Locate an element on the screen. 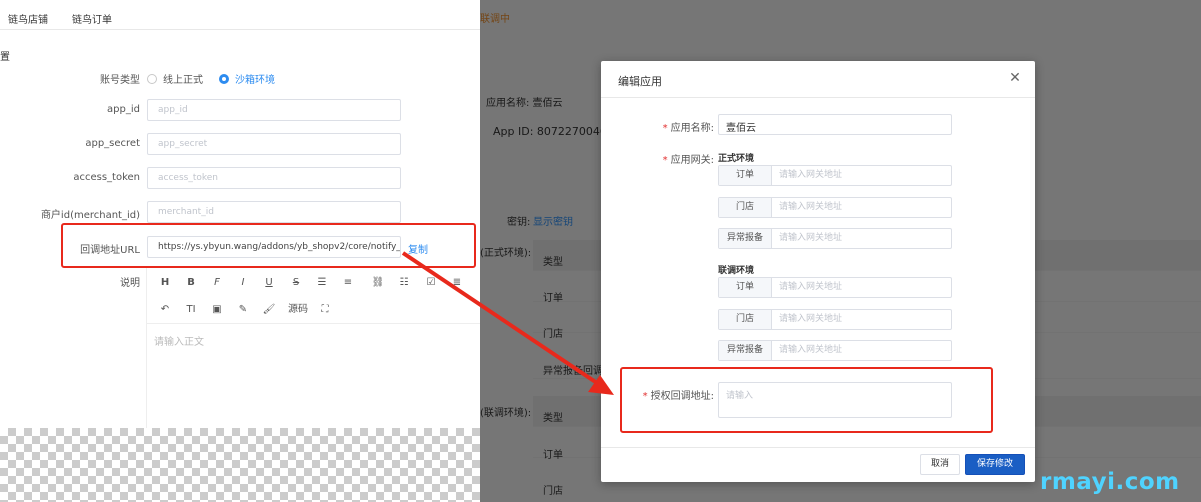 This screenshot has width=1201, height=502. joint-store-input: 门店 请输入网关地址 is located at coordinates (835, 319).